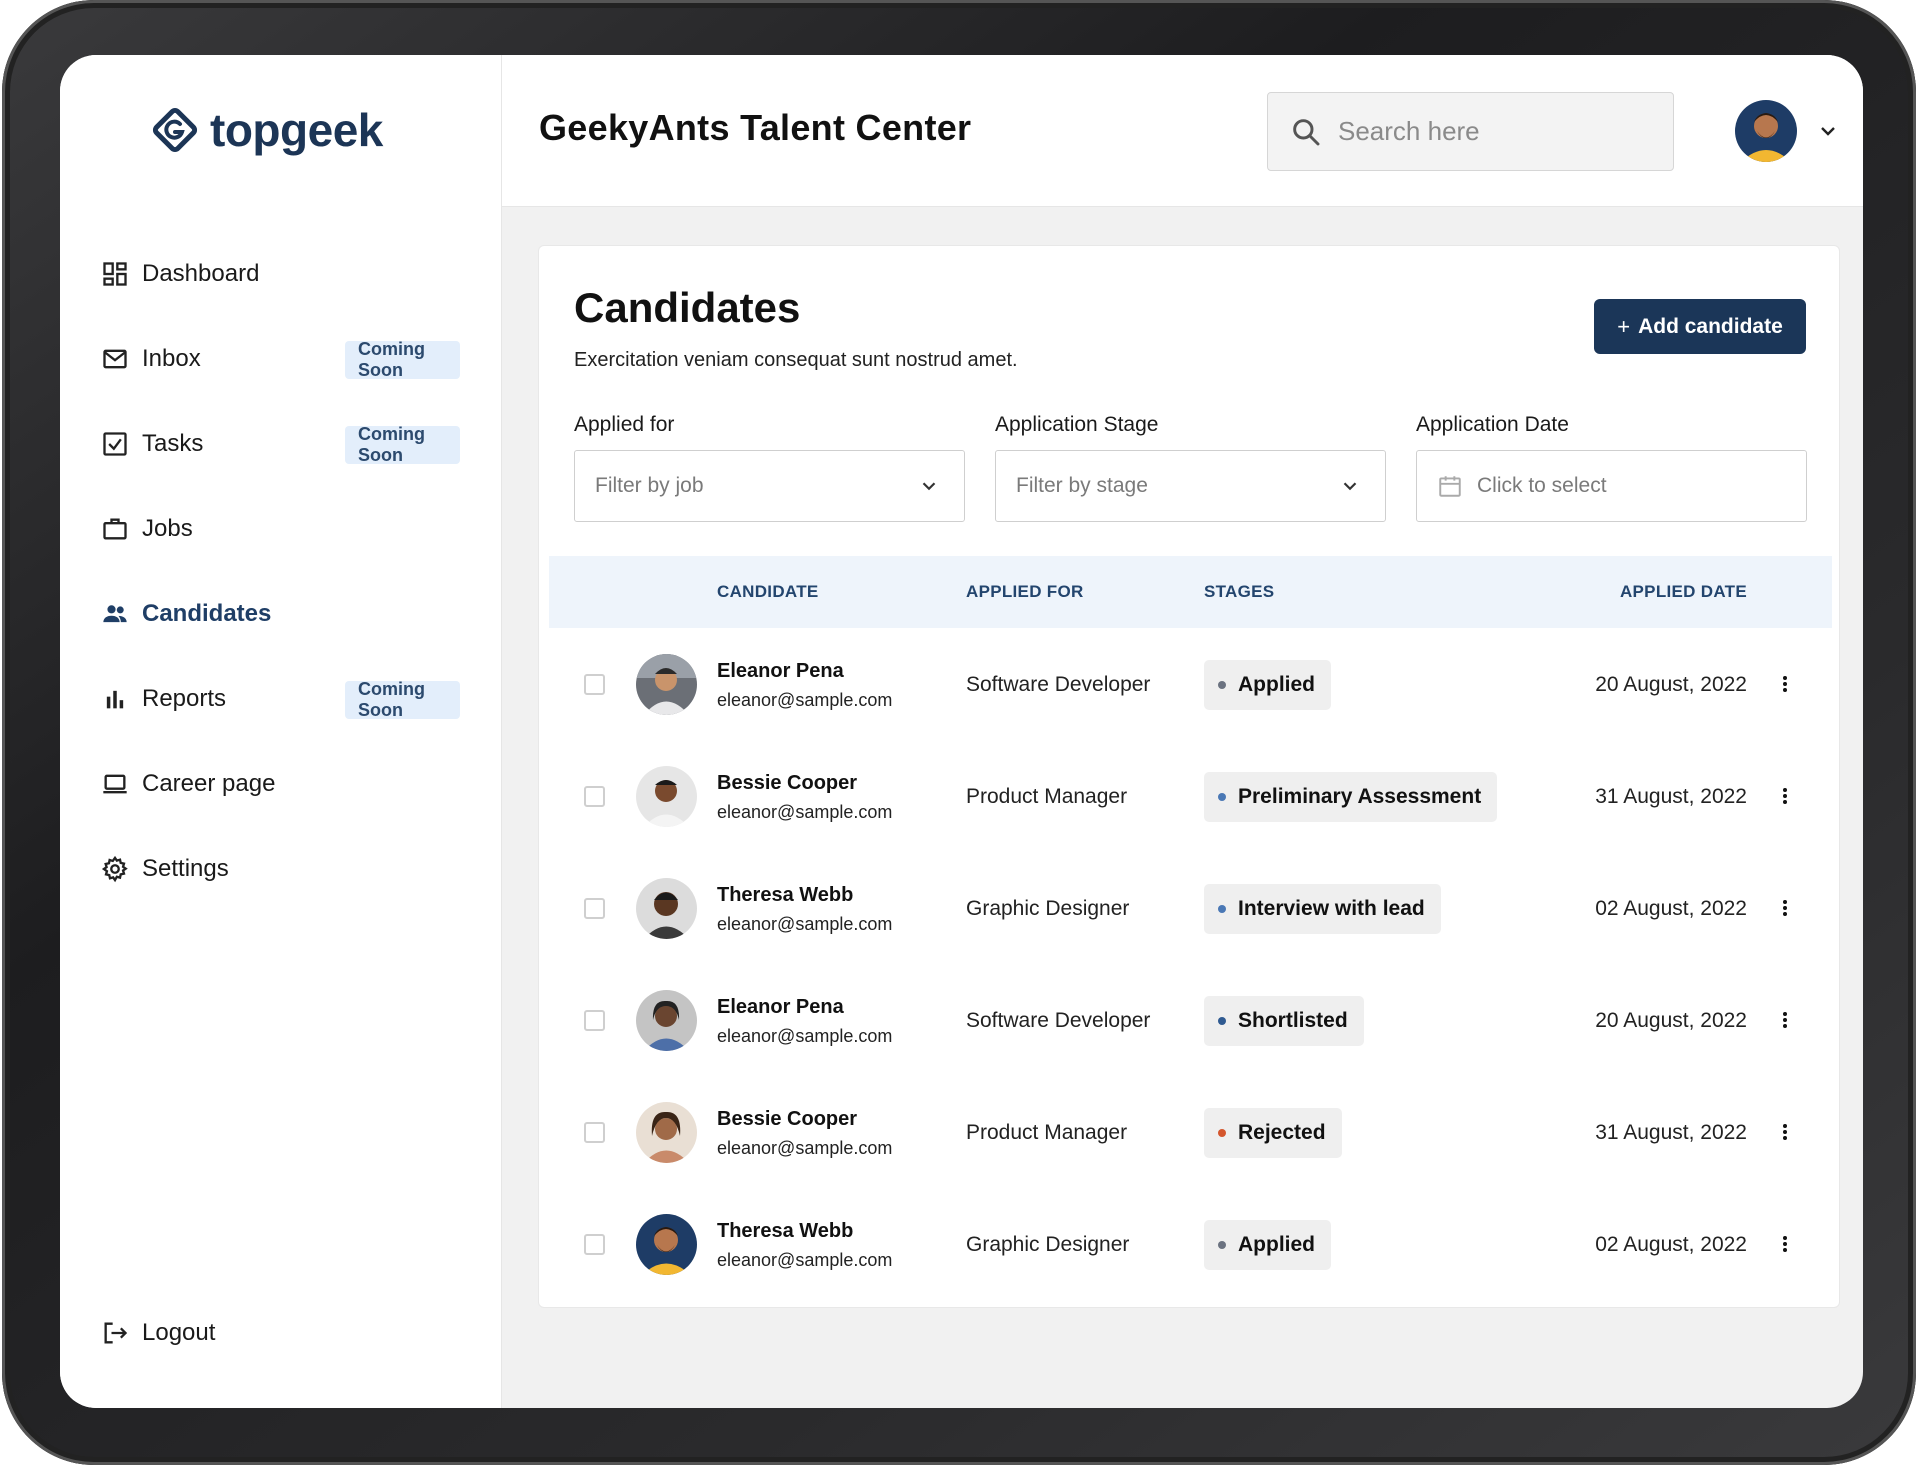 The image size is (1920, 1467). I want to click on sidebar-item-tasks: Tasks Coming Soon, so click(280, 444).